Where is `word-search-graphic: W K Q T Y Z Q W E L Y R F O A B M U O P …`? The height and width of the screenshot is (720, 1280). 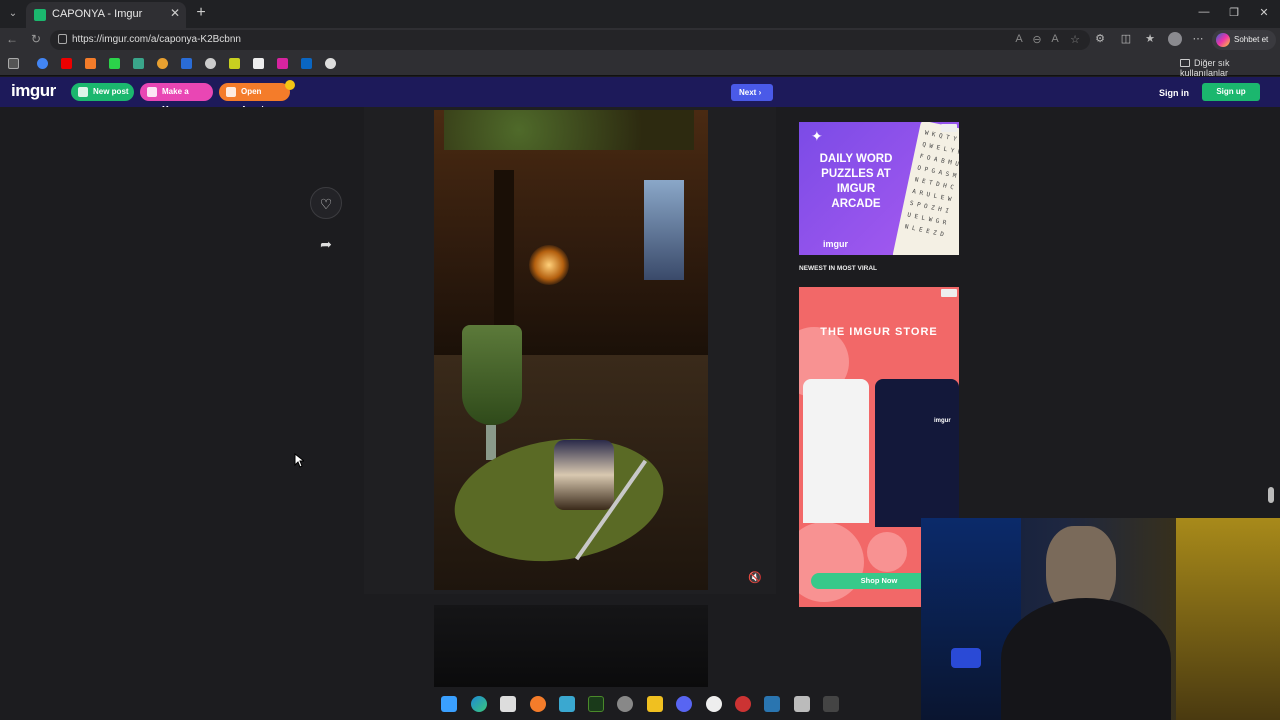
word-search-graphic: W K Q T Y Z Q W E L Y R F O A B M U O P … is located at coordinates (925, 188).